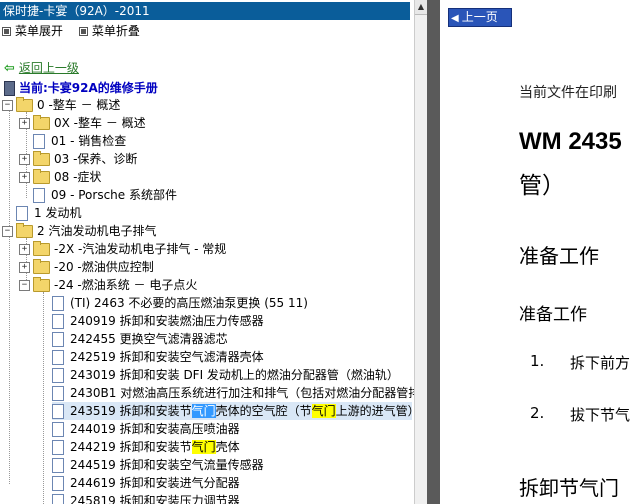 The width and height of the screenshot is (637, 504). I want to click on step-text-2: 拔下节气, so click(600, 415).